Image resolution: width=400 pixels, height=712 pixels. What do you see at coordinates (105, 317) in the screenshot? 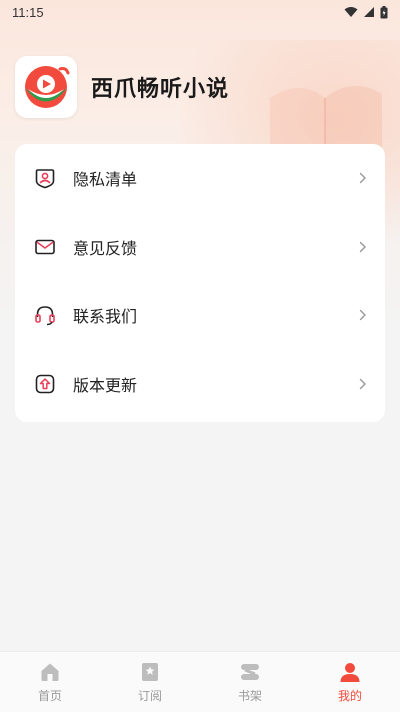
I see `menu-item-label: 联系我们` at bounding box center [105, 317].